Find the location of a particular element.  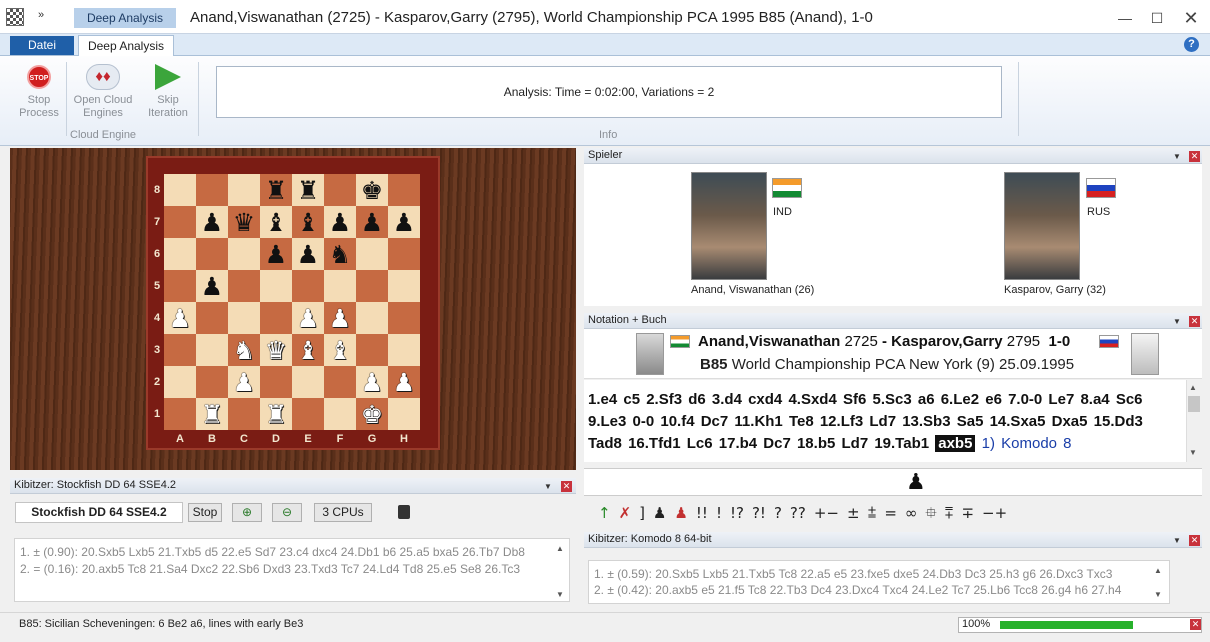

square-c2: ♟ is located at coordinates (244, 382).